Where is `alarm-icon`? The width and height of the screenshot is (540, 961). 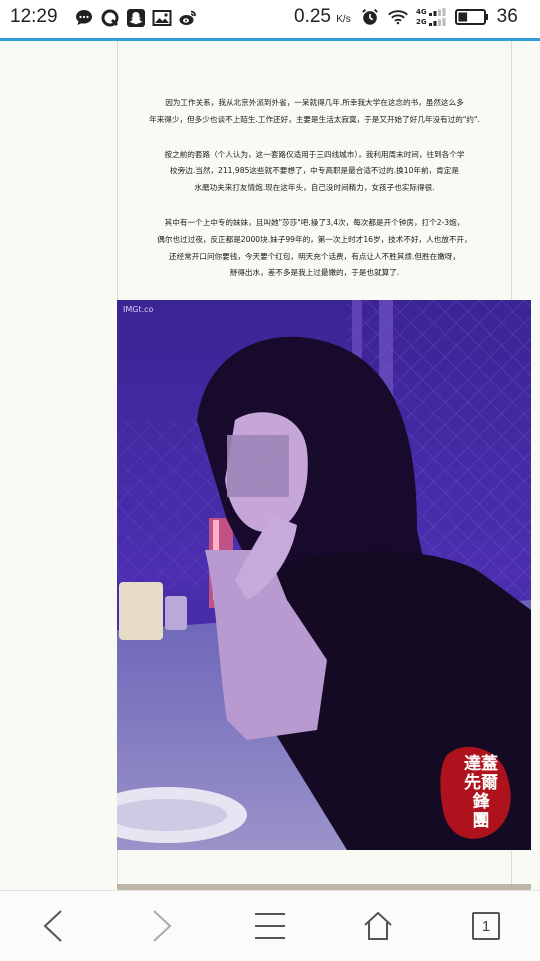
alarm-icon is located at coordinates (370, 17).